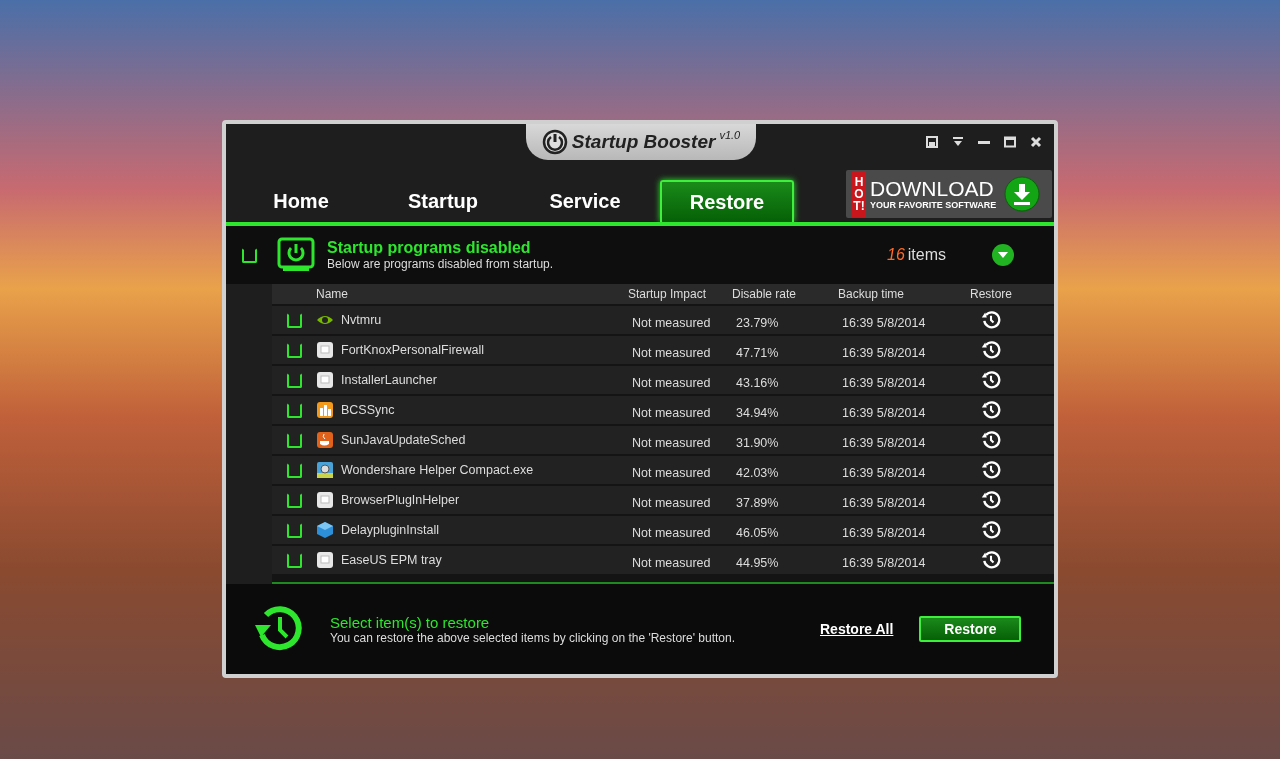  Describe the element at coordinates (668, 294) in the screenshot. I see `column-header: Startup Impact` at that location.